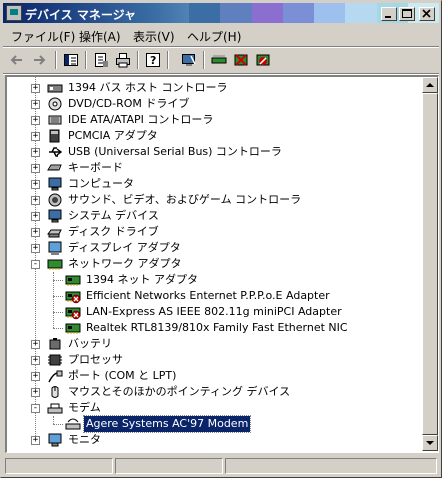 The image size is (442, 478). What do you see at coordinates (100, 36) in the screenshot?
I see `menu-action: 操作(A)` at bounding box center [100, 36].